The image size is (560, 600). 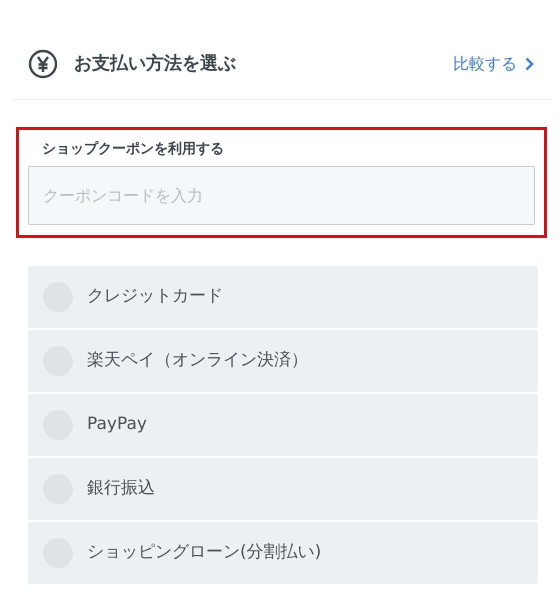 I want to click on payment-option: PayPay, so click(x=283, y=425).